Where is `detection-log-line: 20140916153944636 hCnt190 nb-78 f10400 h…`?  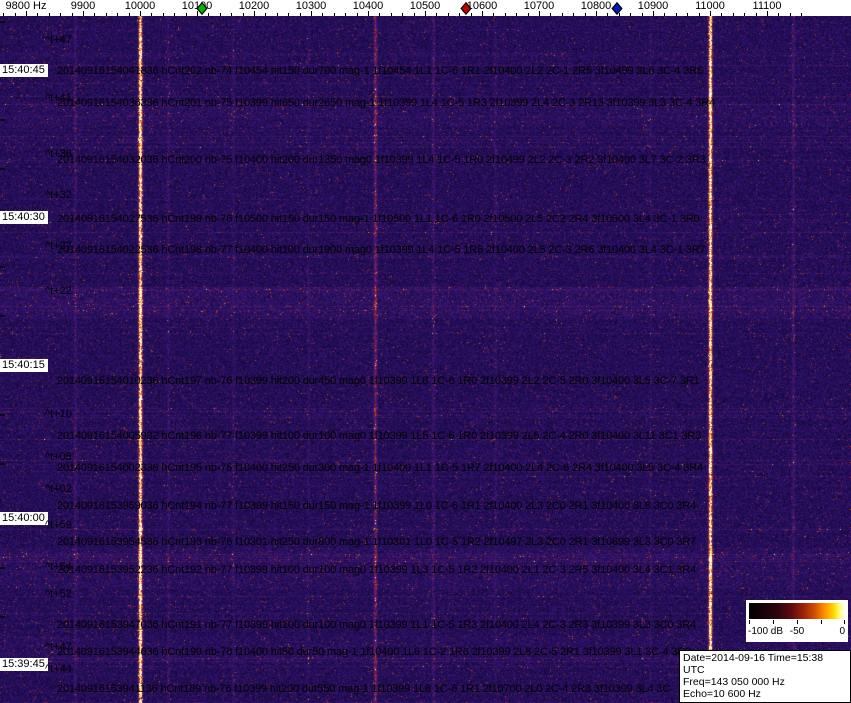 detection-log-line: 20140916153944636 hCnt190 nb-78 f10400 h… is located at coordinates (374, 652).